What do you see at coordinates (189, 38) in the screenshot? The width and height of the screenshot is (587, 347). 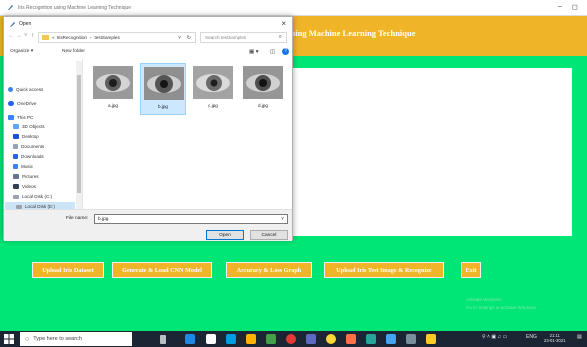 I see `refresh-icon: ↻` at bounding box center [189, 38].